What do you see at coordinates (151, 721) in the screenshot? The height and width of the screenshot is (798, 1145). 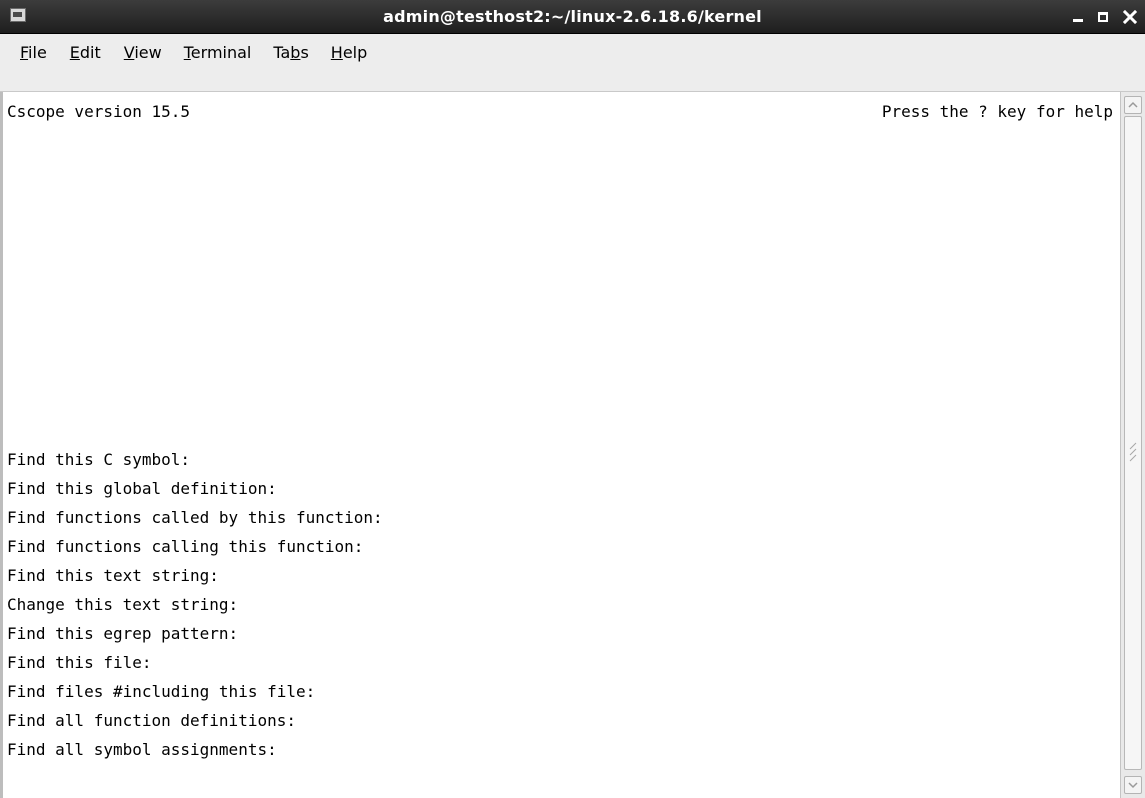 I see `prompt-function-definitions: Find all function definitions:` at bounding box center [151, 721].